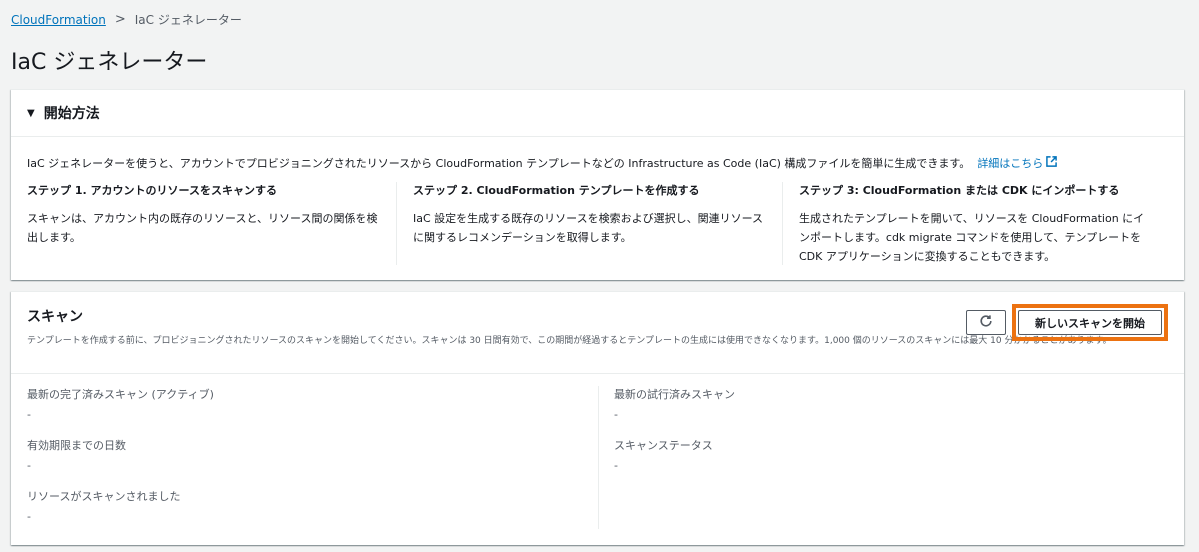 This screenshot has width=1199, height=552. What do you see at coordinates (674, 394) in the screenshot?
I see `kv-label: 最新の試行済みスキャン` at bounding box center [674, 394].